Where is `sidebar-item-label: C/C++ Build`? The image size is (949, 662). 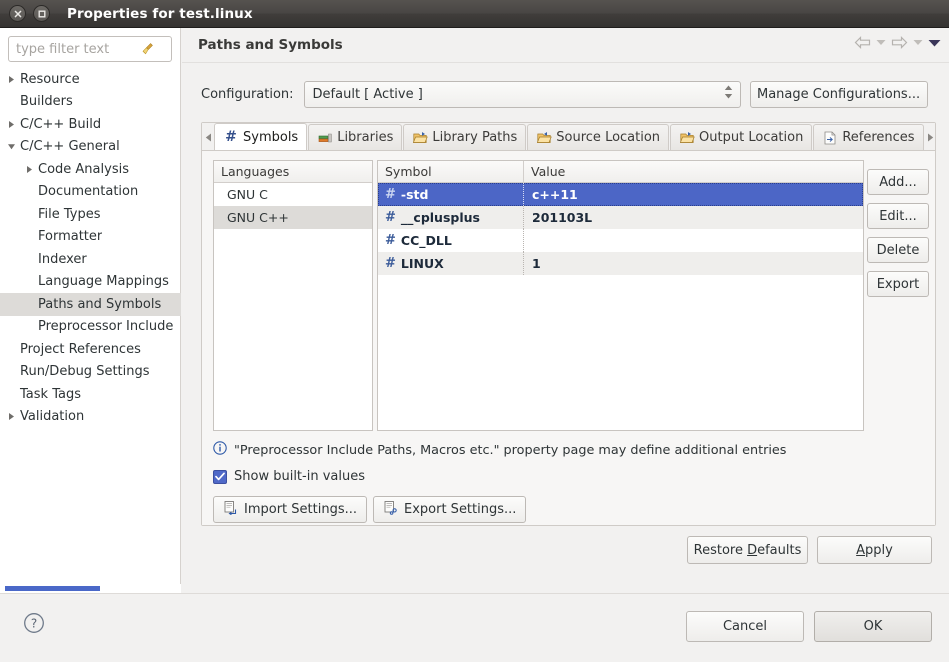
sidebar-item-label: C/C++ Build is located at coordinates (61, 124).